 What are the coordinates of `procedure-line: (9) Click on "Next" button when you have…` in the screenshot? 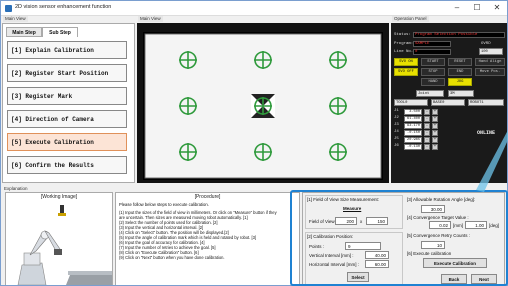 It's located at (172, 257).